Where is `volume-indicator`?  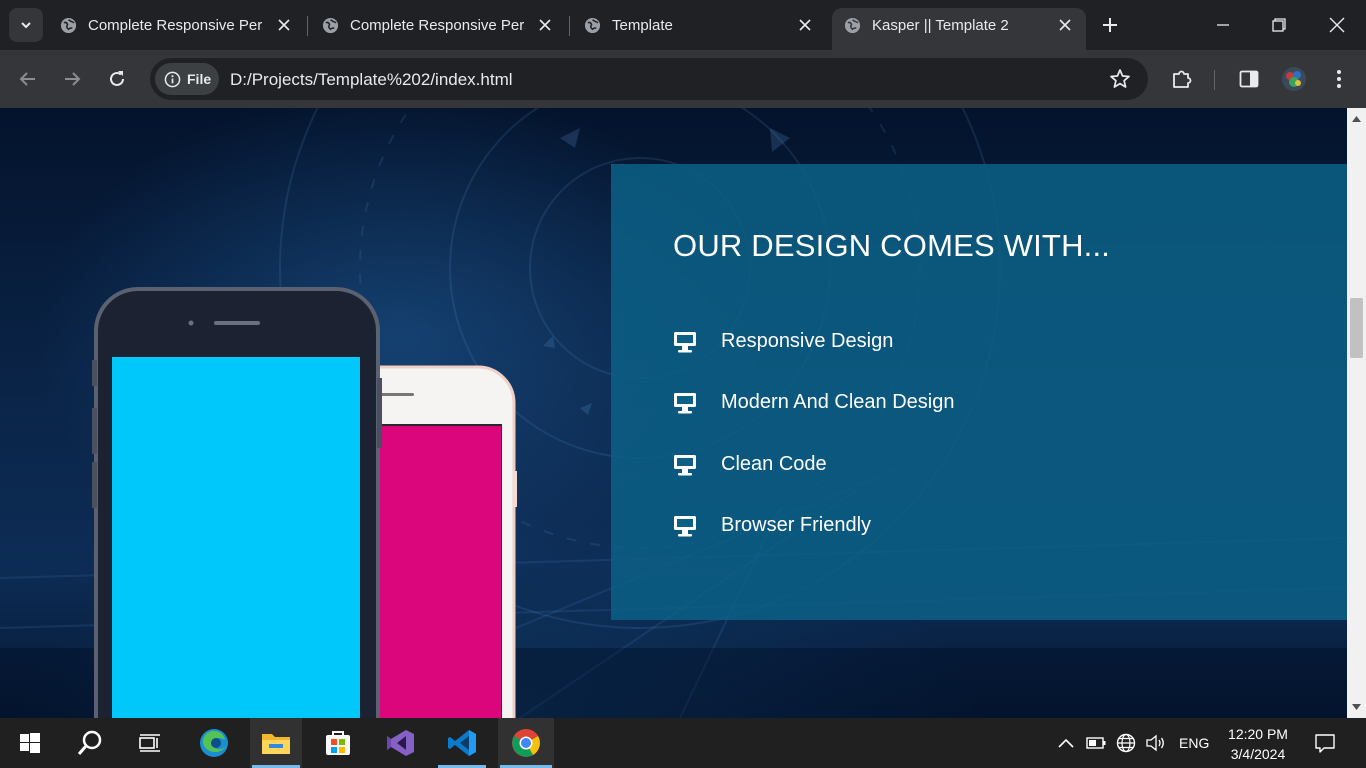 volume-indicator is located at coordinates (1155, 743).